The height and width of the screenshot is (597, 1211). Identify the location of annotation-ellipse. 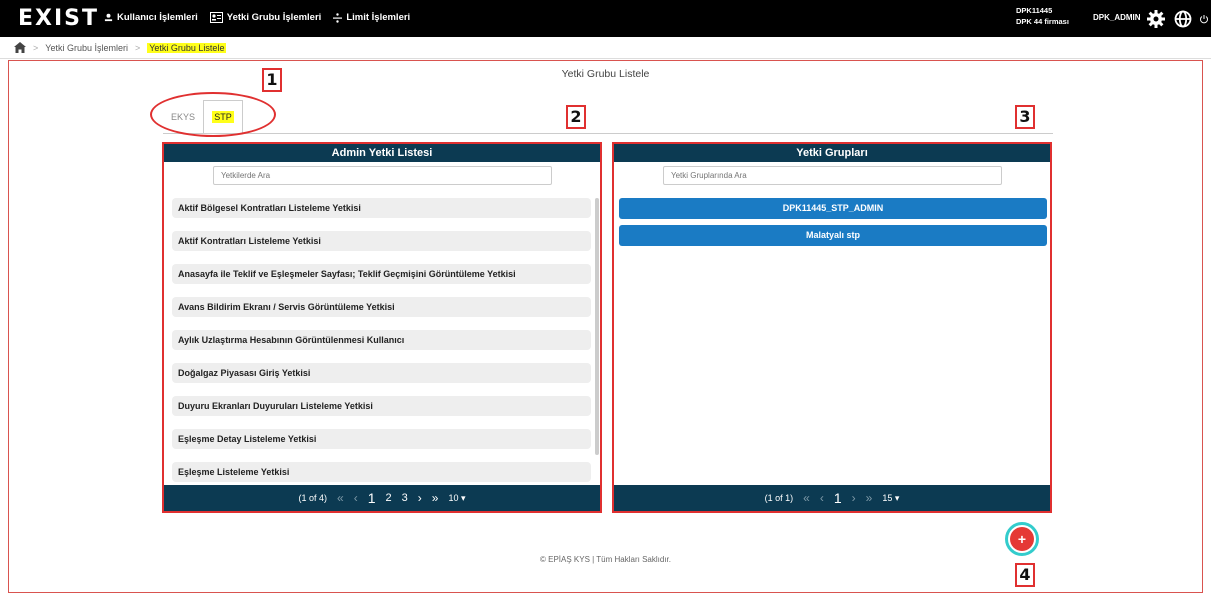
(213, 114).